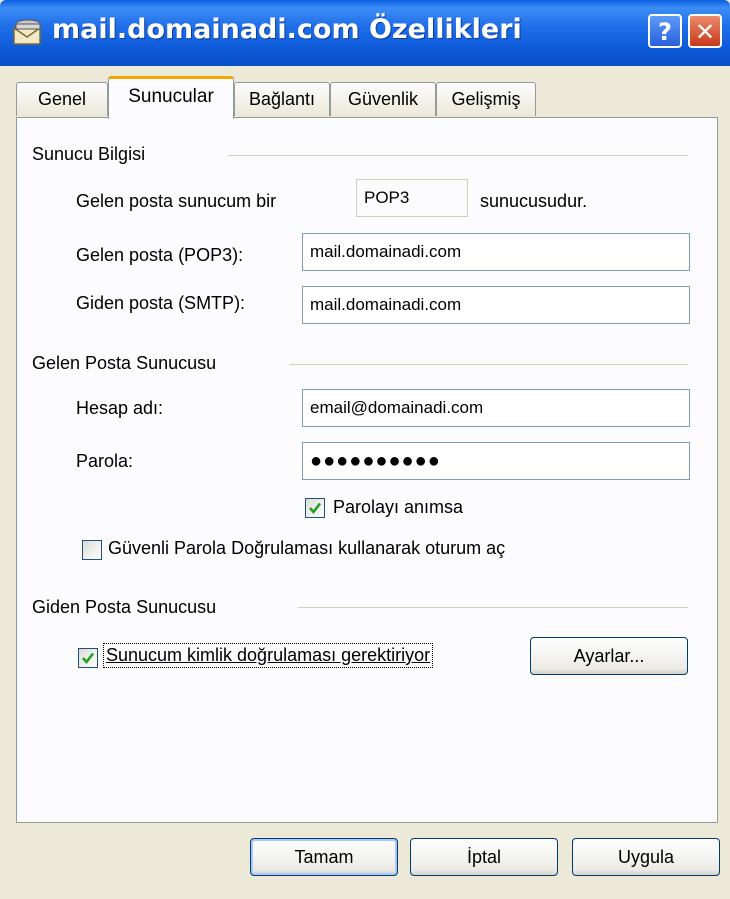 The width and height of the screenshot is (730, 899). Describe the element at coordinates (412, 198) in the screenshot. I see `incoming-server-type-field: POP3` at that location.